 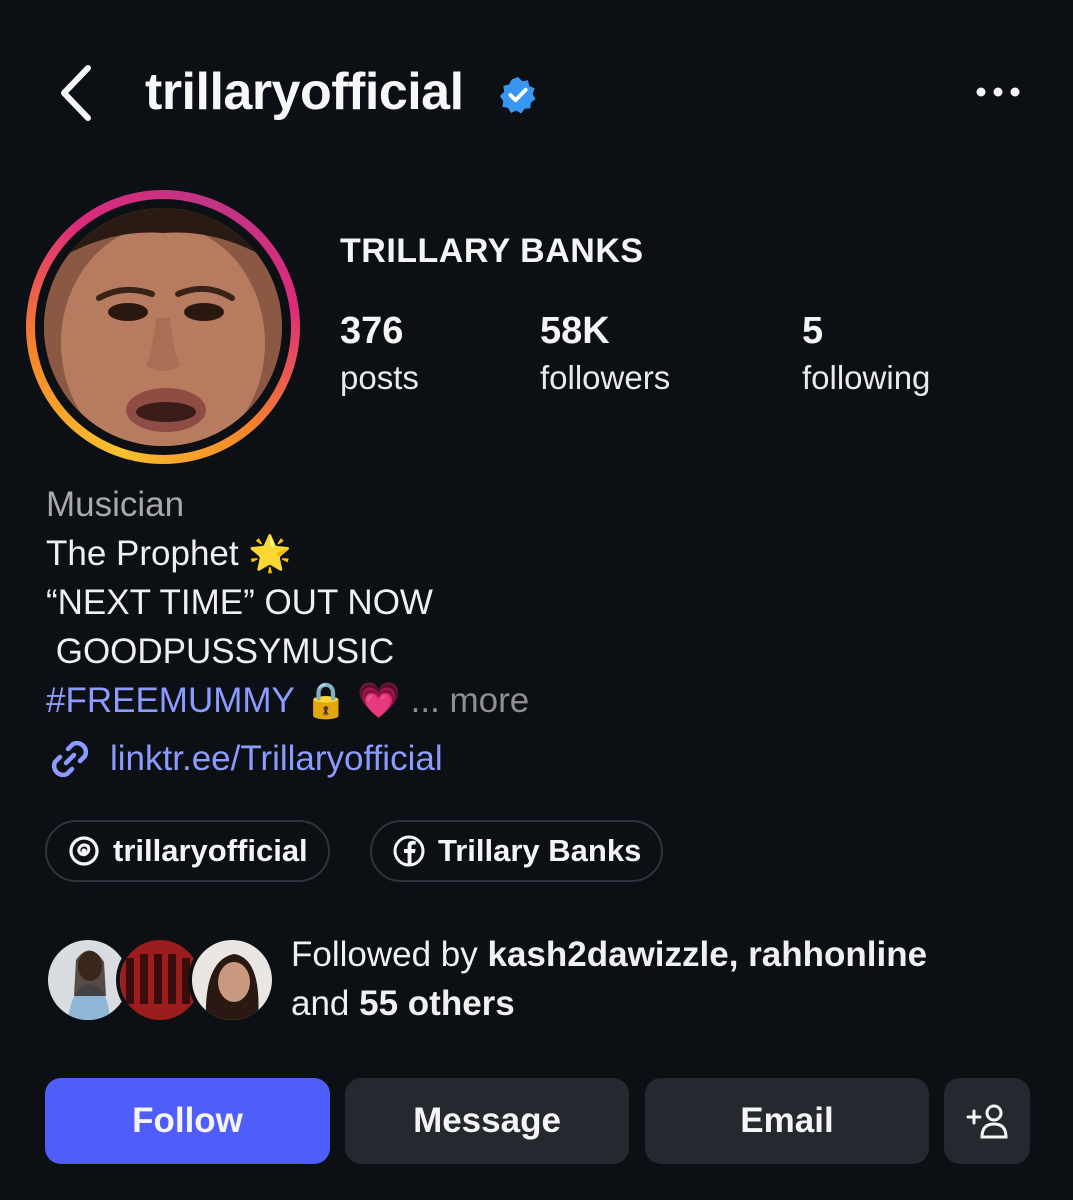 I want to click on stat-following: 5 following, so click(x=866, y=353).